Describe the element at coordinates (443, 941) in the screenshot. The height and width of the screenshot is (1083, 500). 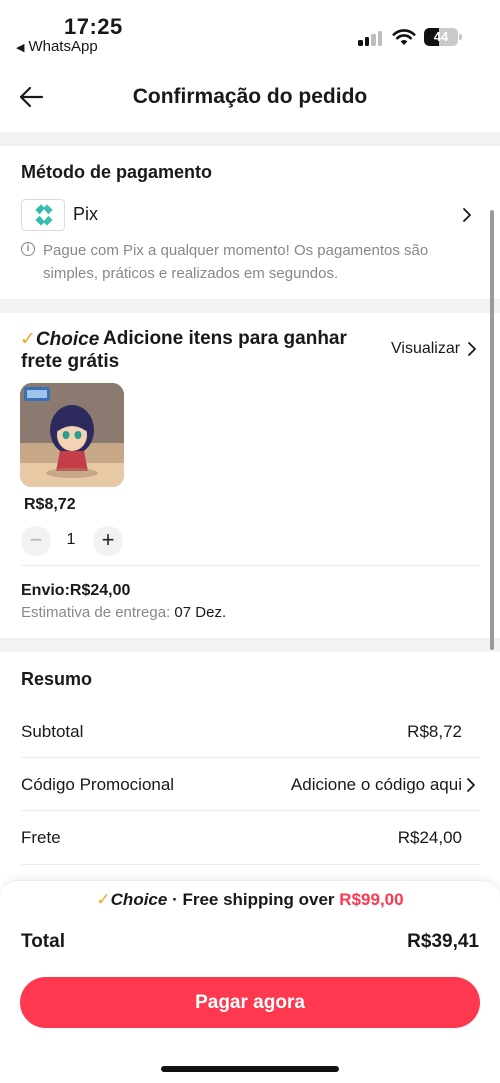
I see `total-value: R$39,41` at that location.